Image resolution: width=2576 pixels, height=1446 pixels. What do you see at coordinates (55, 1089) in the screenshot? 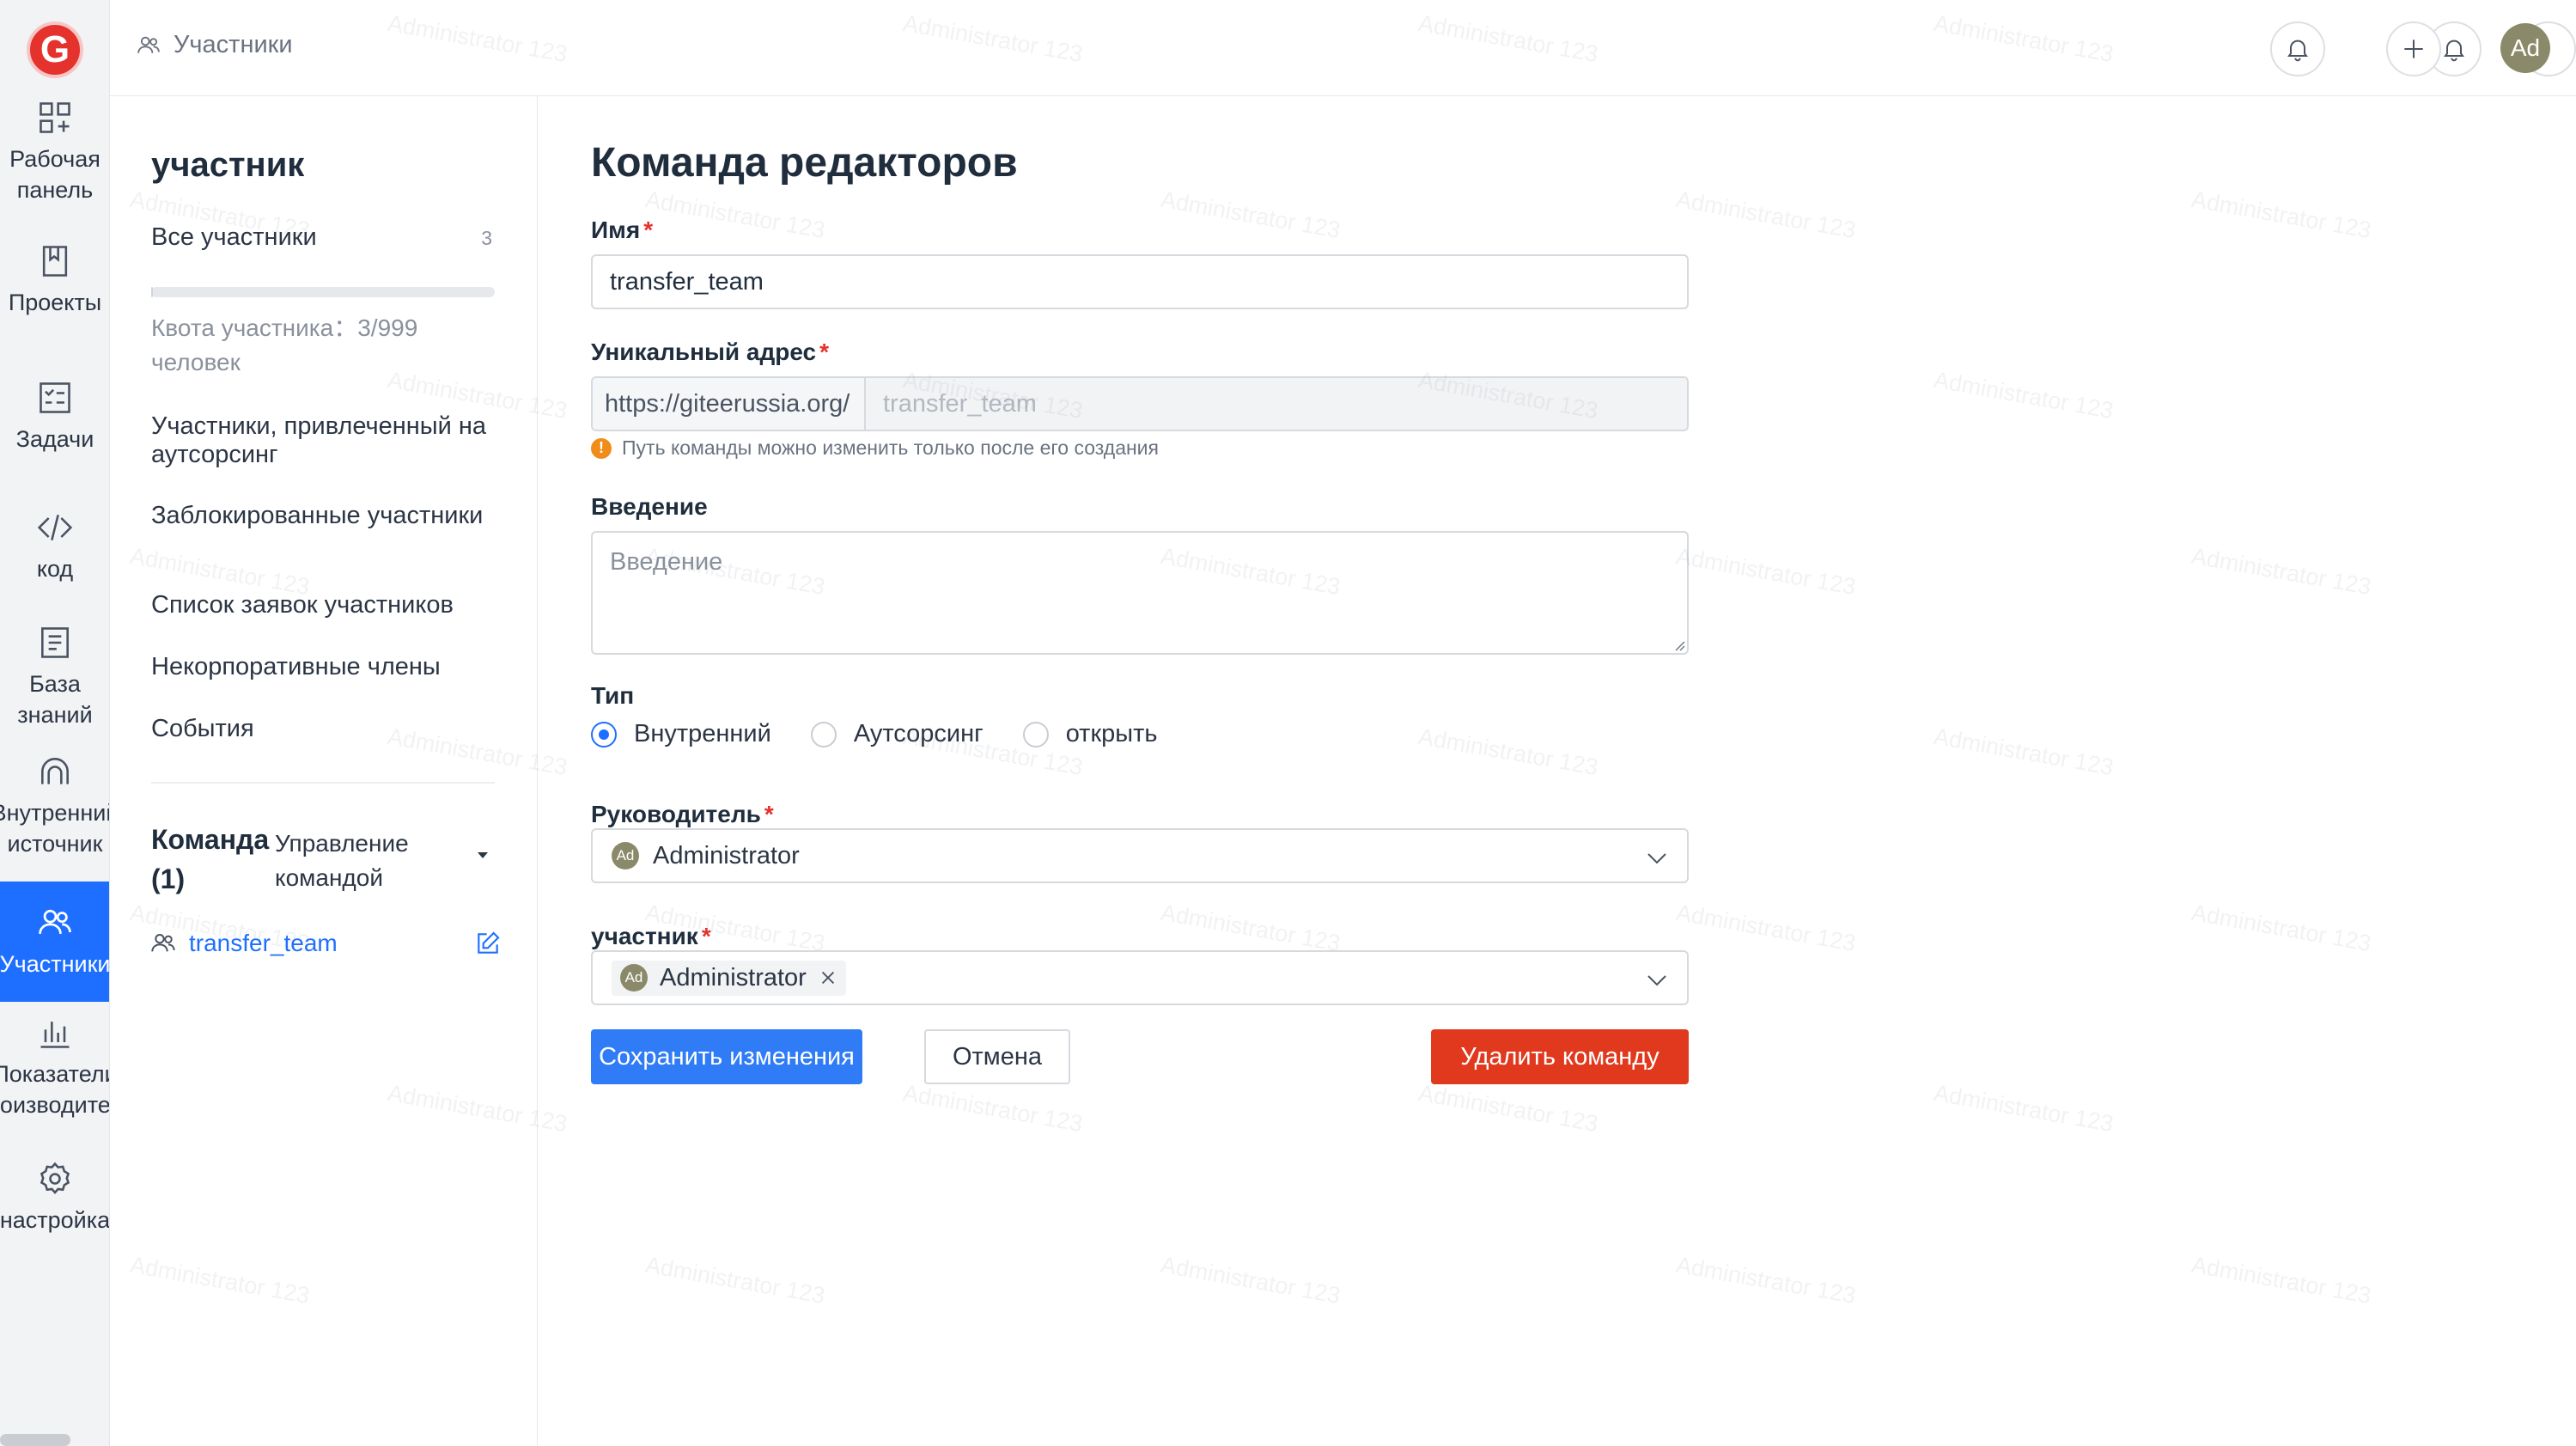
I see `nav-performance-label: Показатели производитель` at bounding box center [55, 1089].